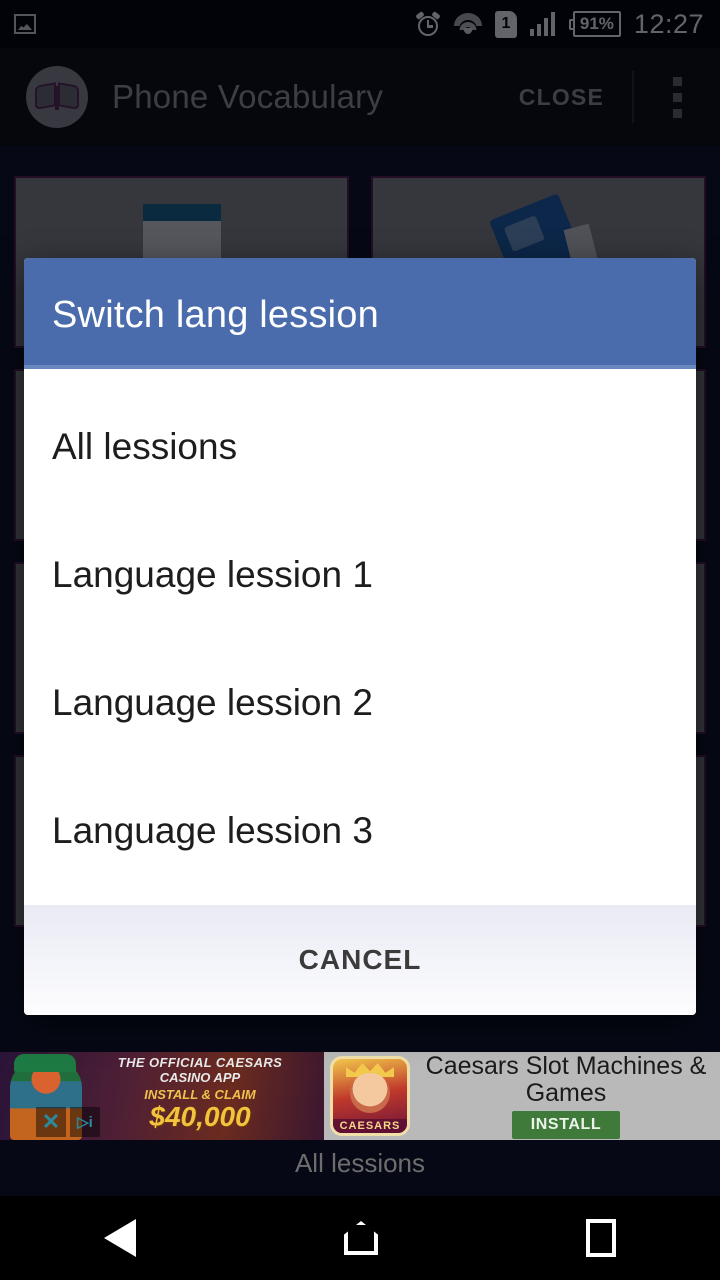 The width and height of the screenshot is (720, 1280). What do you see at coordinates (85, 1122) in the screenshot?
I see `adchoices-icon: ▷i` at bounding box center [85, 1122].